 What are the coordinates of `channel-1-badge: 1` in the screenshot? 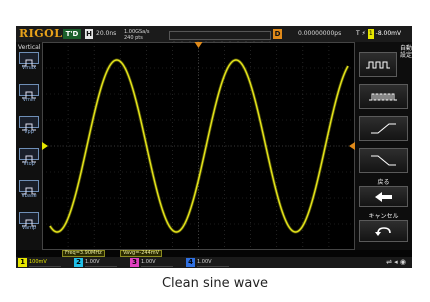 It's located at (22, 262).